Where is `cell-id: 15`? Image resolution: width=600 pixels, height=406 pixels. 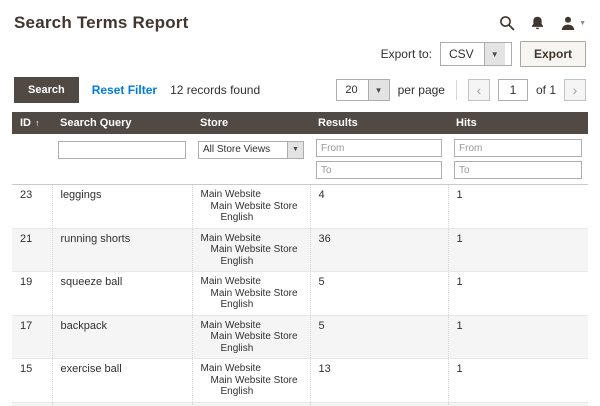
cell-id: 15 is located at coordinates (32, 380).